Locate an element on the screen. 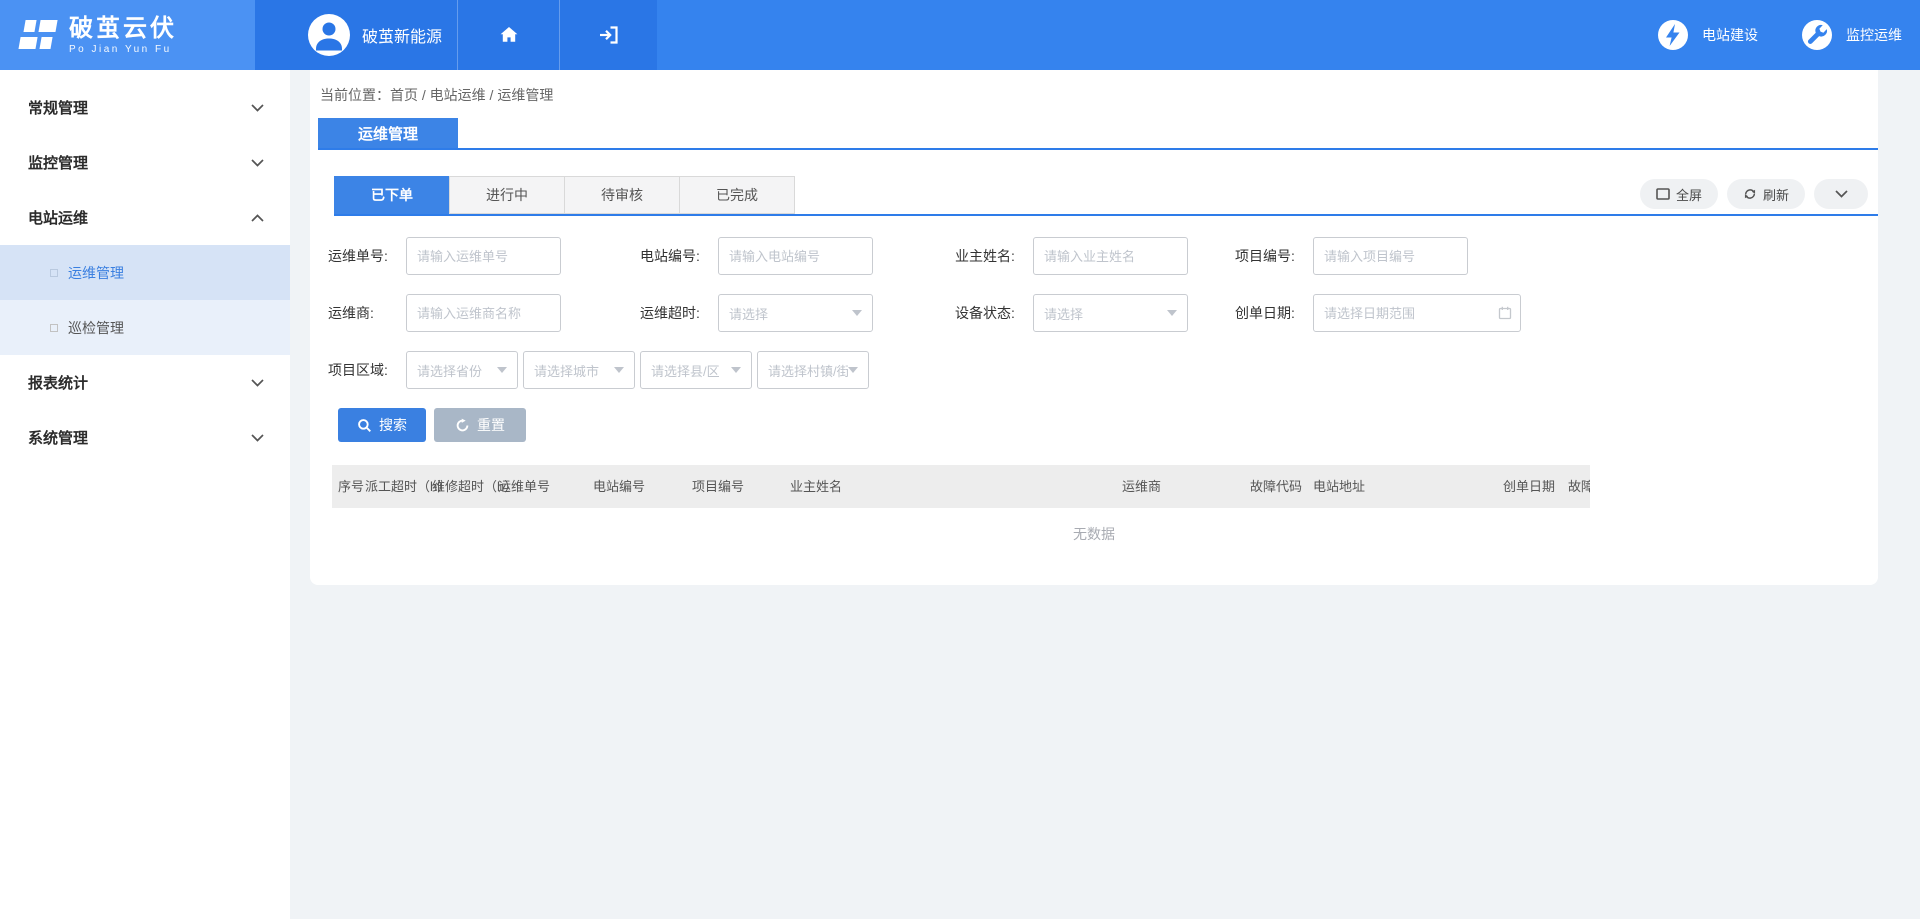 The image size is (1920, 919). wrench-icon is located at coordinates (1817, 35).